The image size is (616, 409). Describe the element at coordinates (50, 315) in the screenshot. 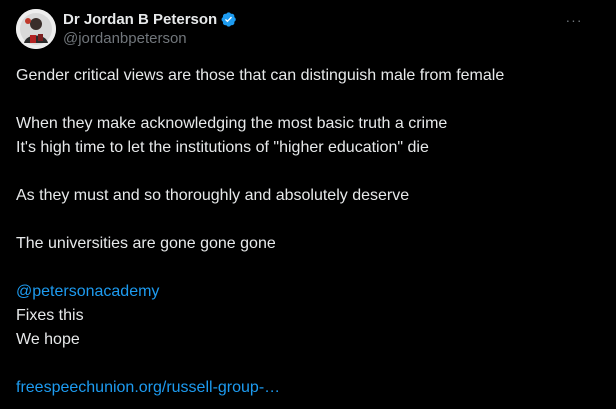

I see `tweet-paragraph-5-line-1: Fixes this` at that location.